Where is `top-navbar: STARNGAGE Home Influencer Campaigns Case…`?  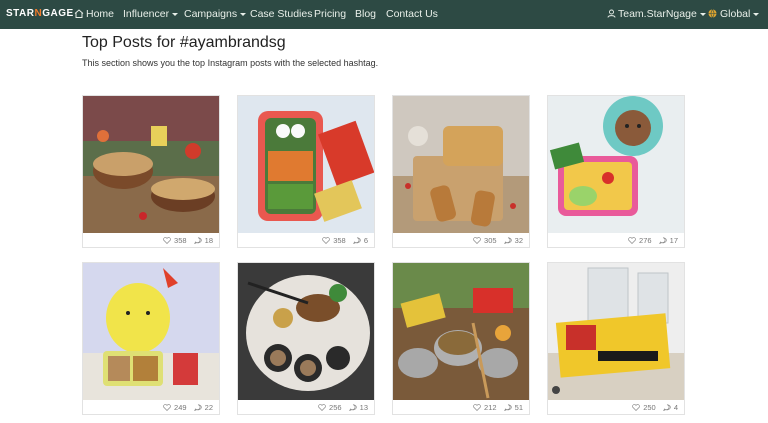 top-navbar: STARNGAGE Home Influencer Campaigns Case… is located at coordinates (384, 14).